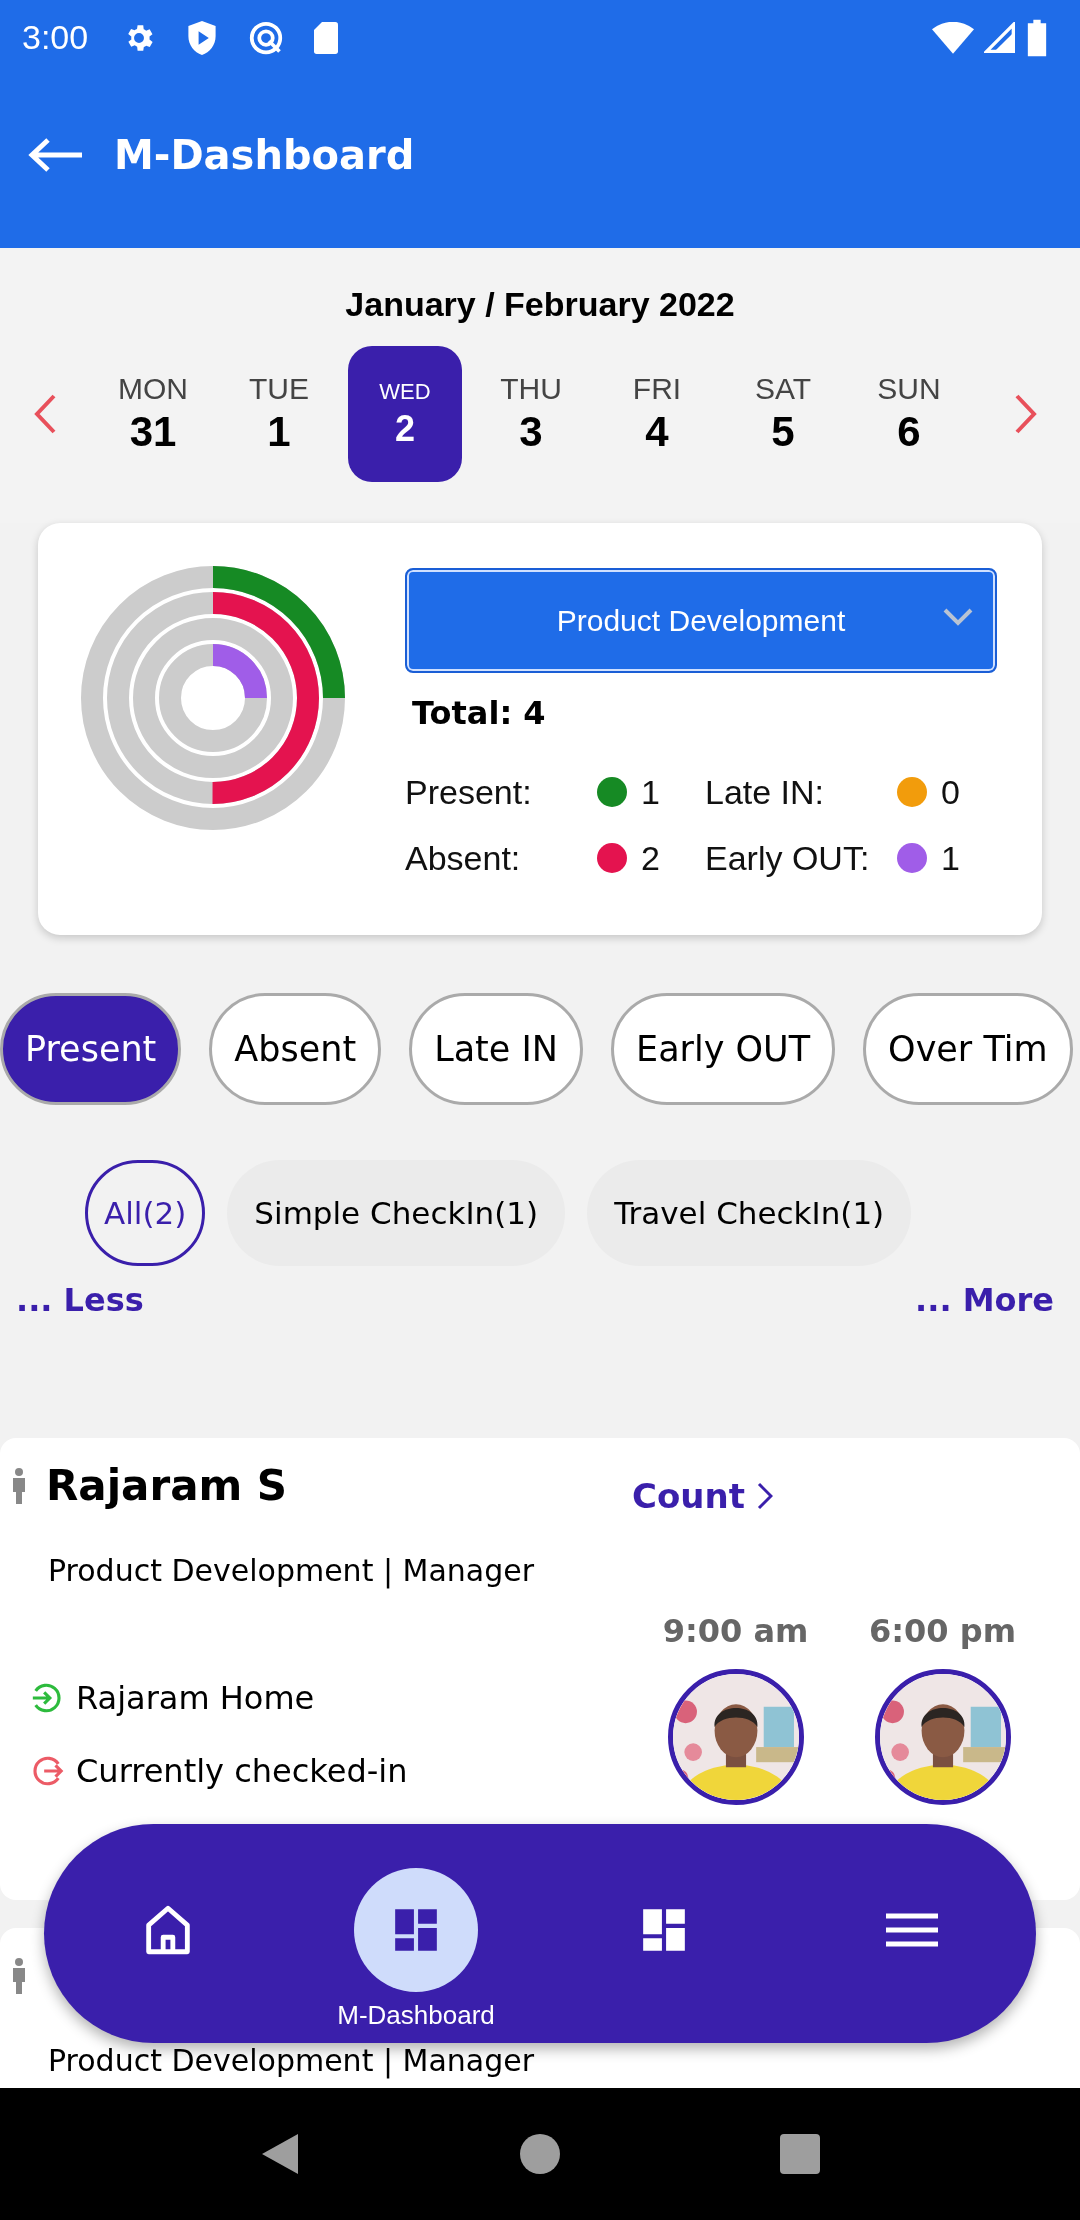 The image size is (1080, 2220). Describe the element at coordinates (167, 1486) in the screenshot. I see `employee-name: Rajaram S` at that location.